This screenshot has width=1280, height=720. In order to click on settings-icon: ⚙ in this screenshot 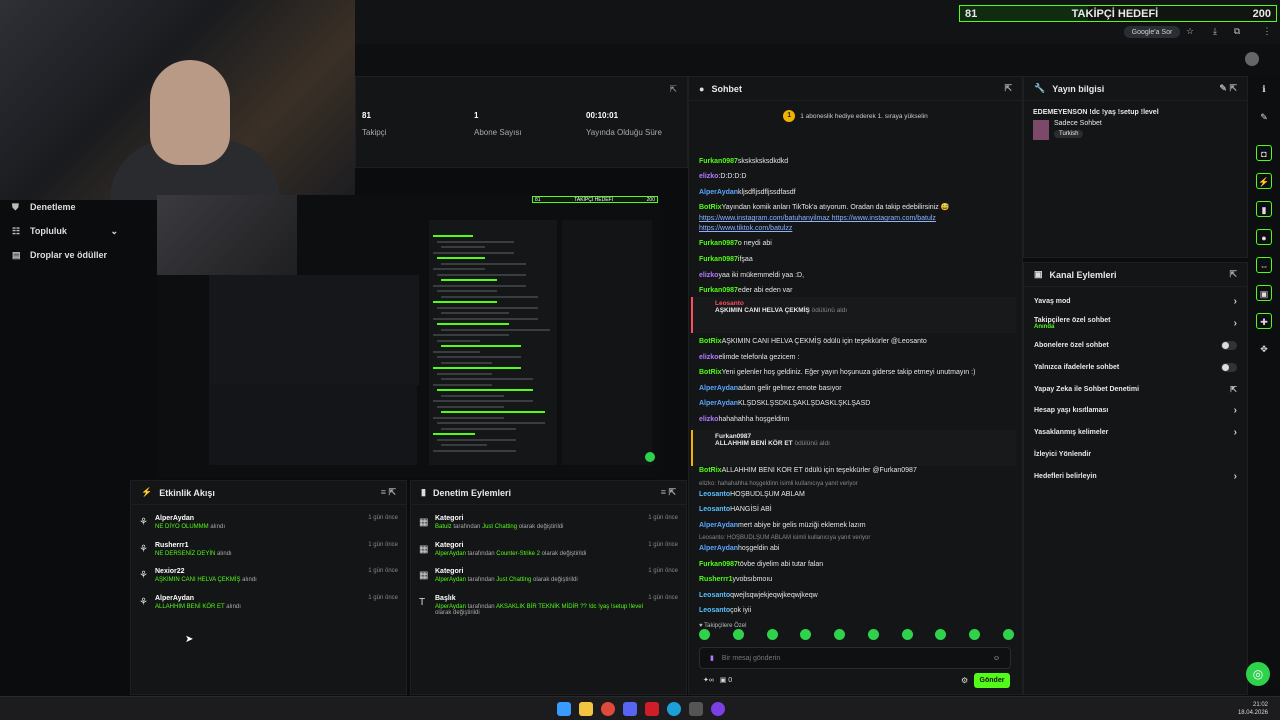, I will do `click(964, 680)`.